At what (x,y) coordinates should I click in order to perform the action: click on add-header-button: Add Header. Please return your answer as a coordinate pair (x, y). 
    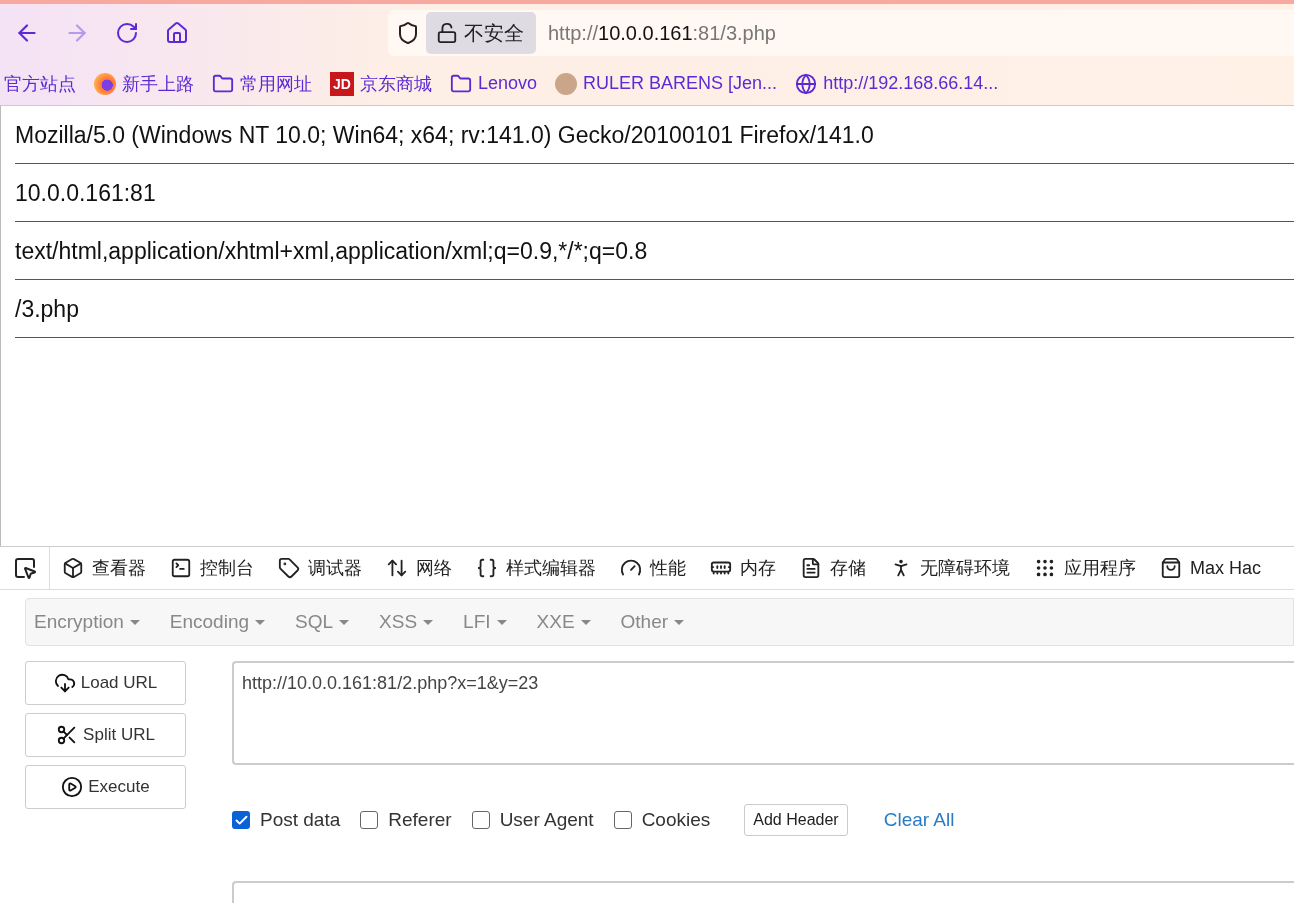
    Looking at the image, I should click on (796, 820).